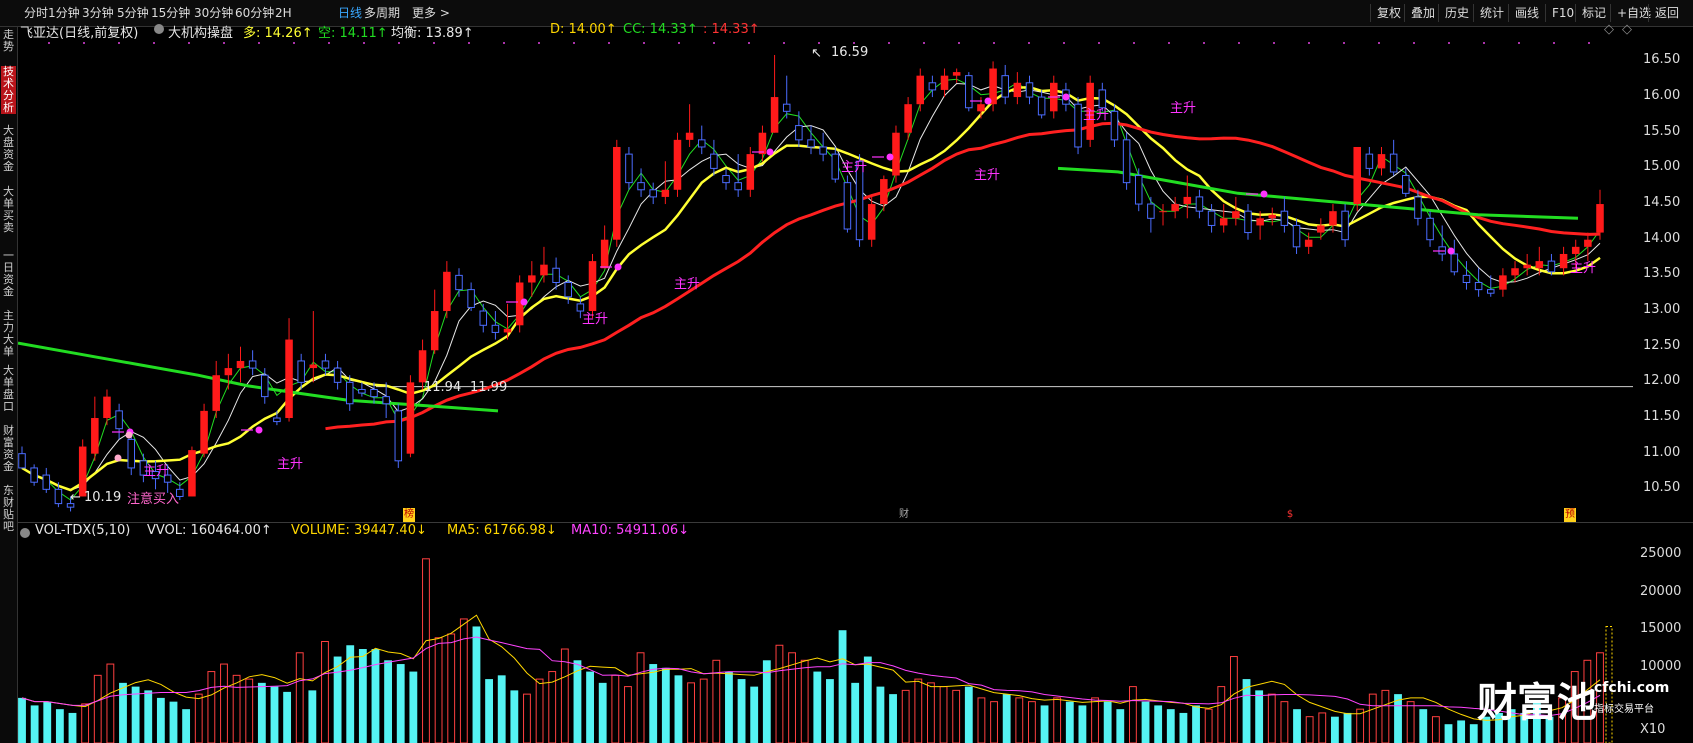 This screenshot has width=1693, height=743. I want to click on event-marker: 预, so click(1570, 515).